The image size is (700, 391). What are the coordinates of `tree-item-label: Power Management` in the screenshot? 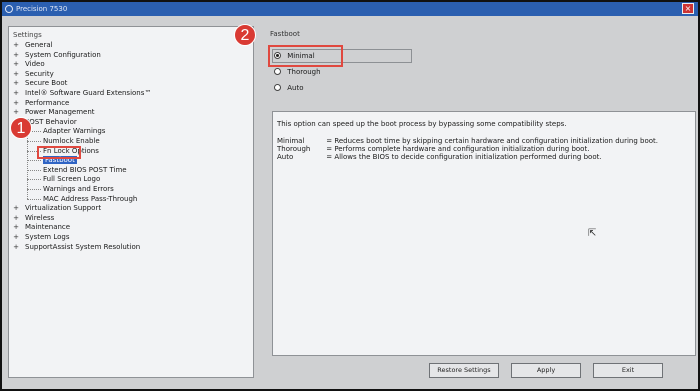 It's located at (60, 112).